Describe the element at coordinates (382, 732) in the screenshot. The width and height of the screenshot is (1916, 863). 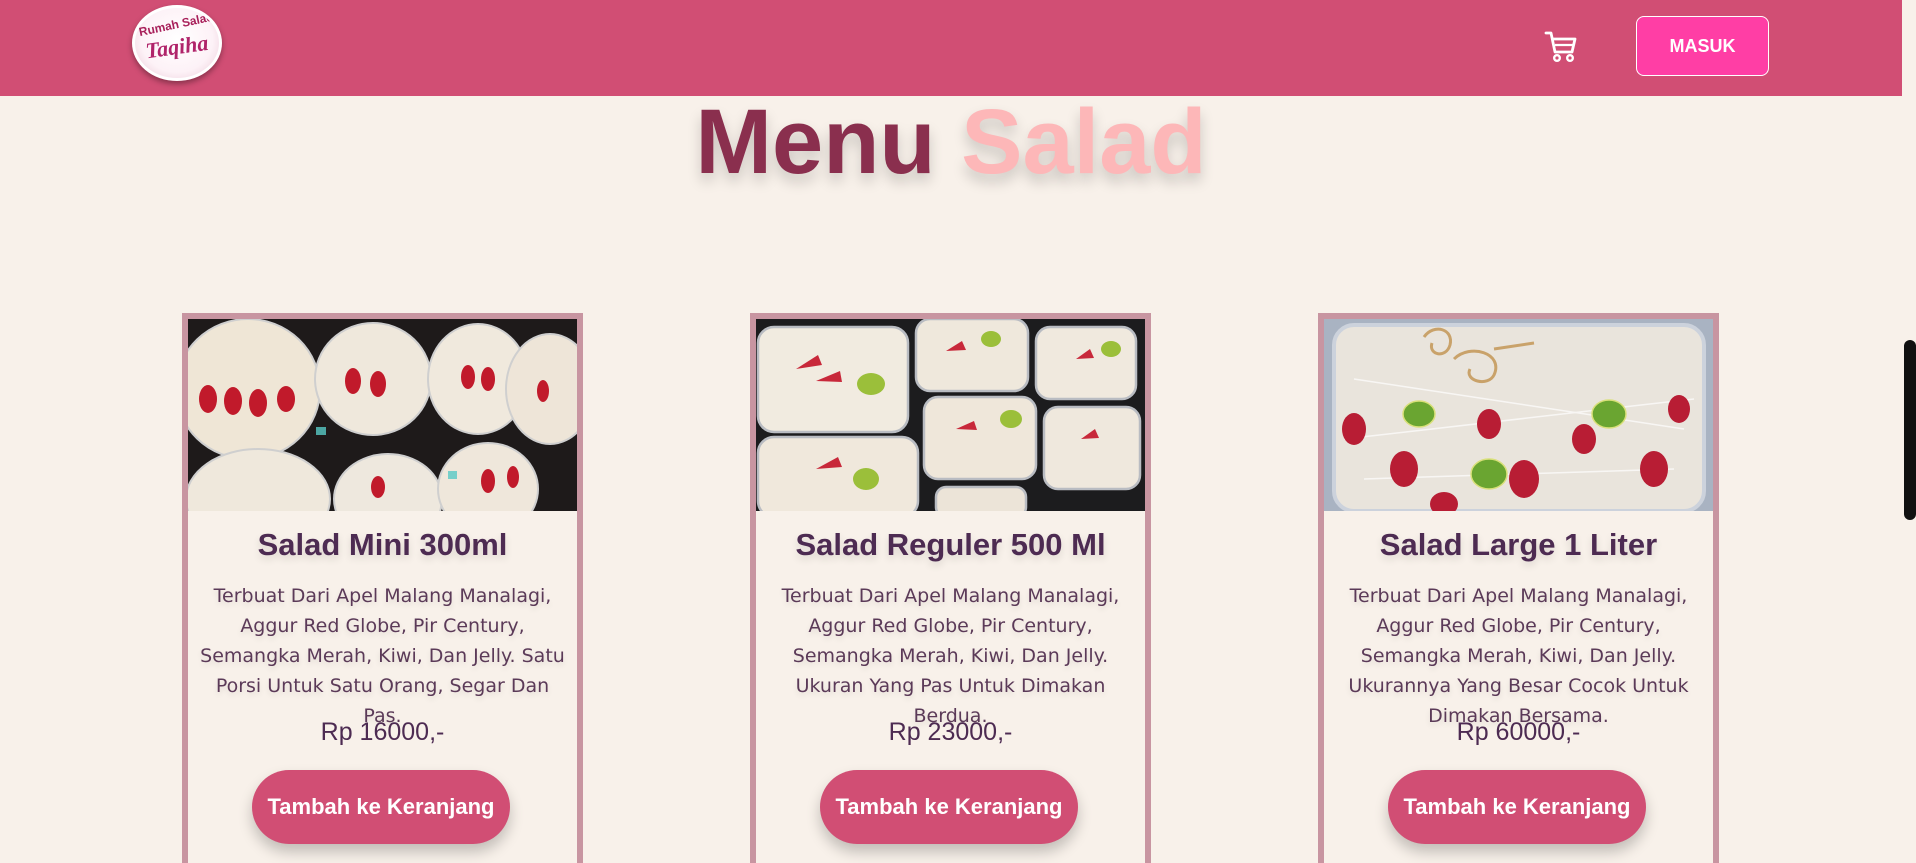
I see `product-price: Rp 16000,-` at that location.